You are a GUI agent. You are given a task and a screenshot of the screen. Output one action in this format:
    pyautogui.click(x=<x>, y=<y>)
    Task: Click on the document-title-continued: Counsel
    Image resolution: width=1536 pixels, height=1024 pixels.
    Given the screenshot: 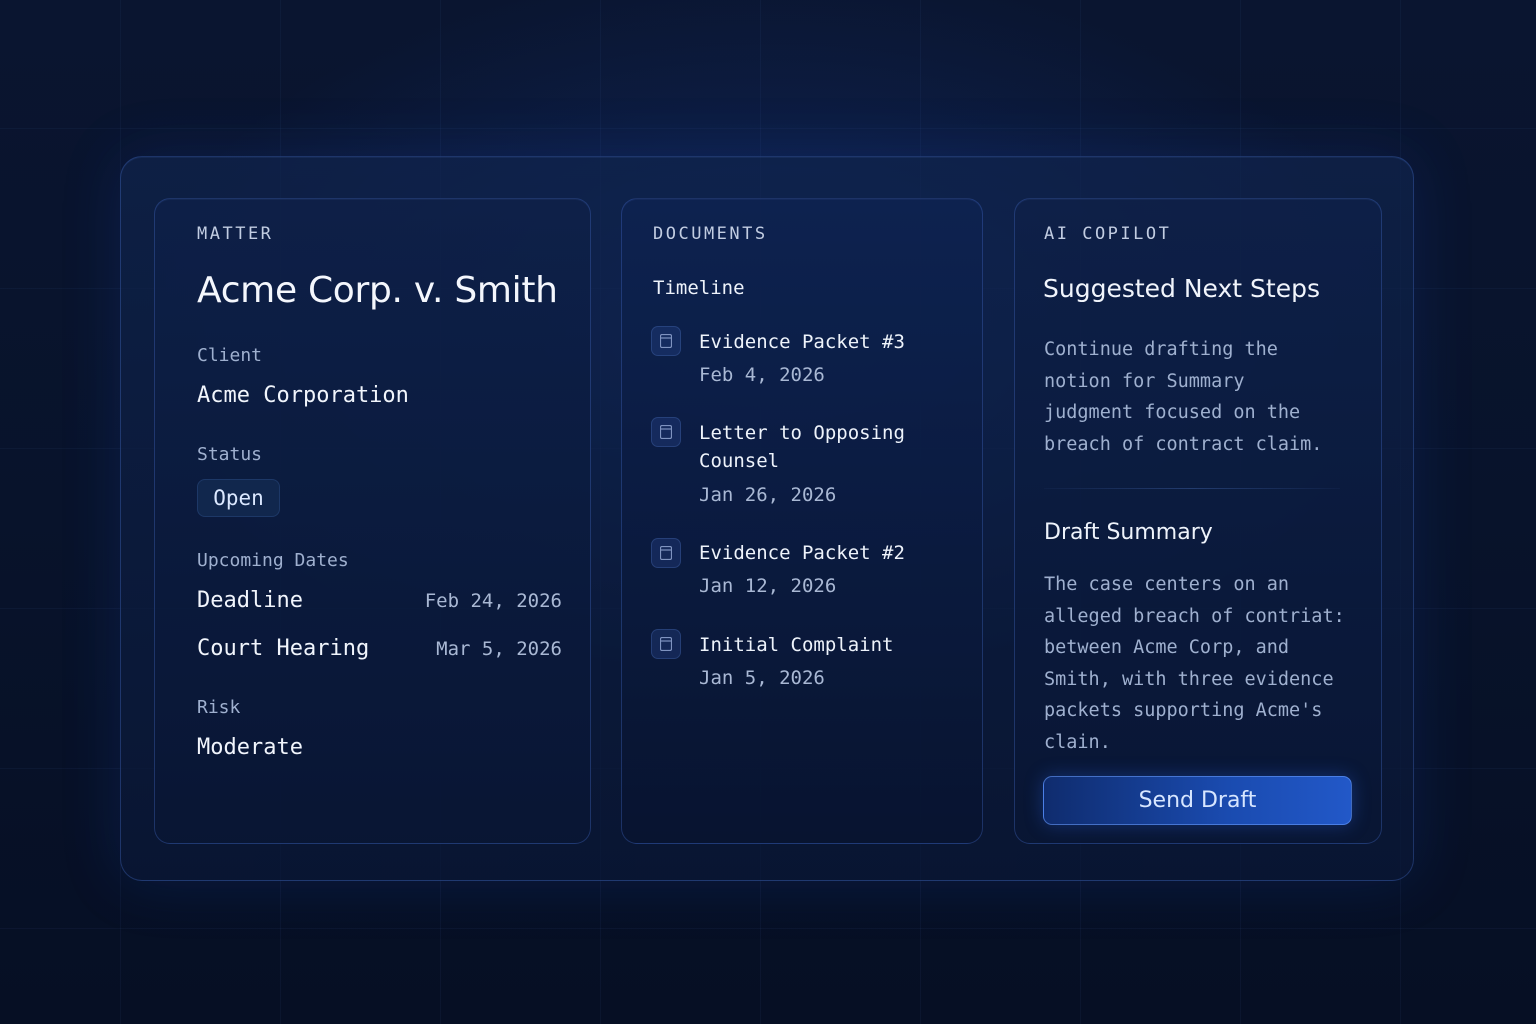 What is the action you would take?
    pyautogui.click(x=739, y=461)
    